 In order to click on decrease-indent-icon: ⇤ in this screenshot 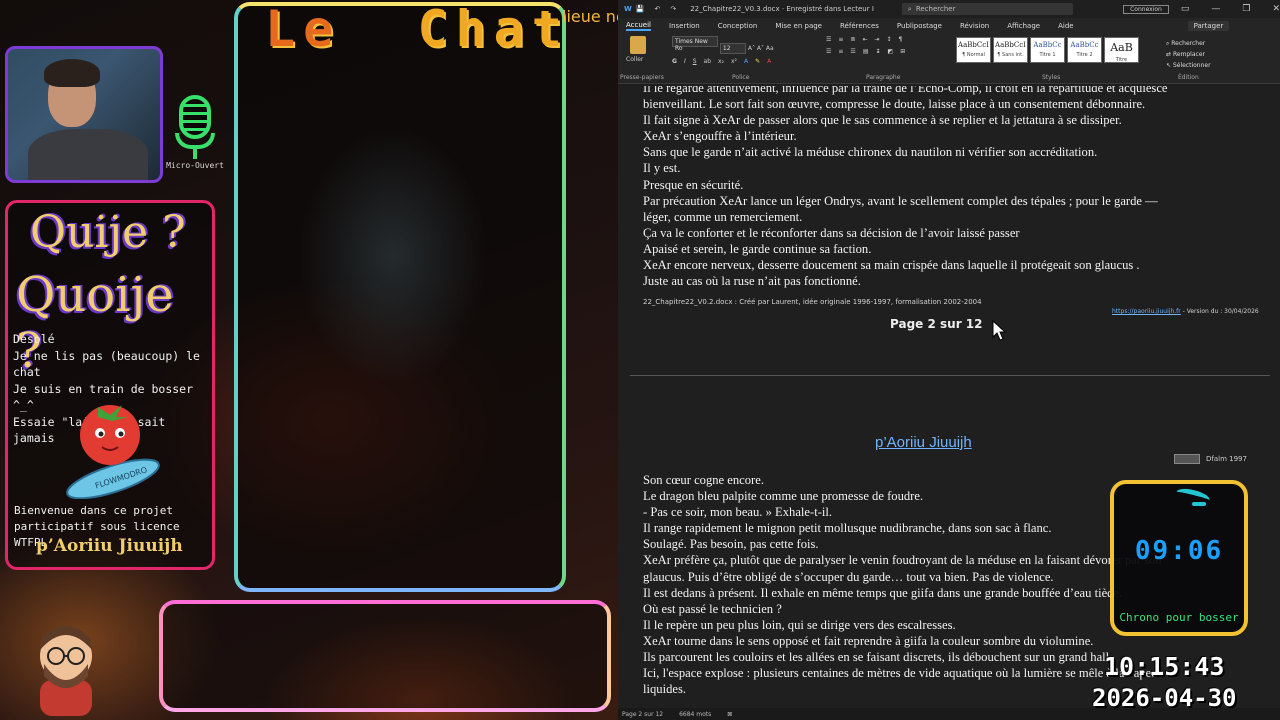, I will do `click(864, 39)`.